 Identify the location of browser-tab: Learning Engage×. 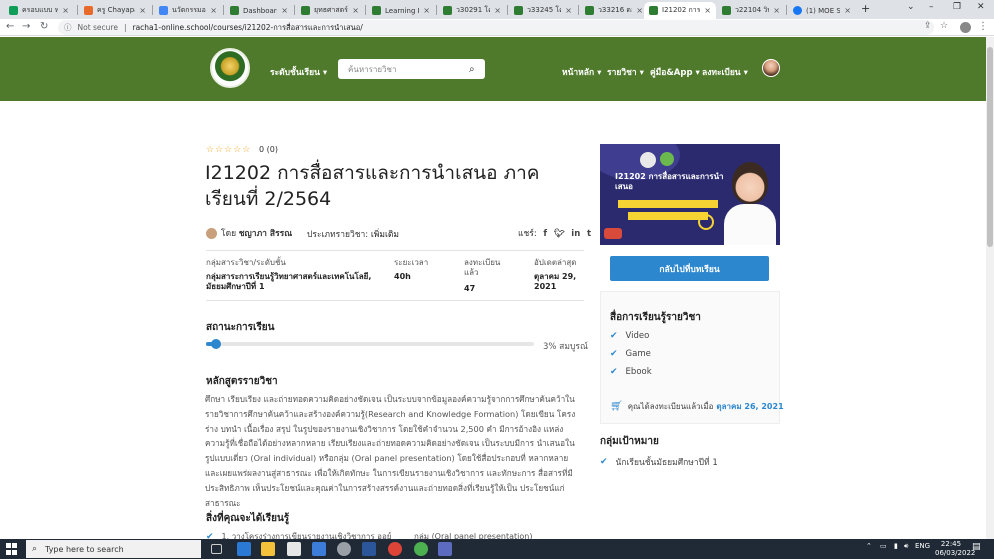
(401, 10).